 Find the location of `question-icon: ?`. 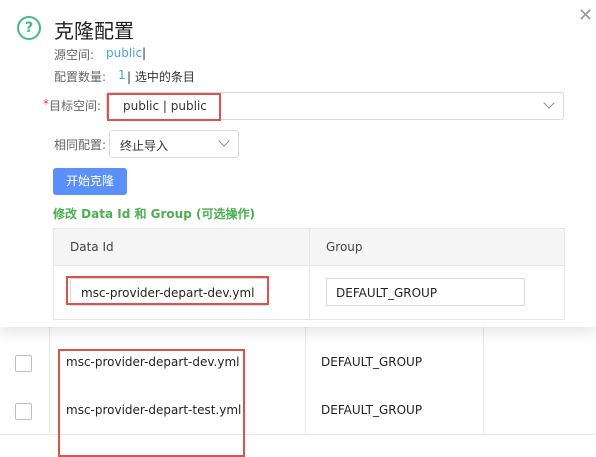

question-icon: ? is located at coordinates (29, 28).